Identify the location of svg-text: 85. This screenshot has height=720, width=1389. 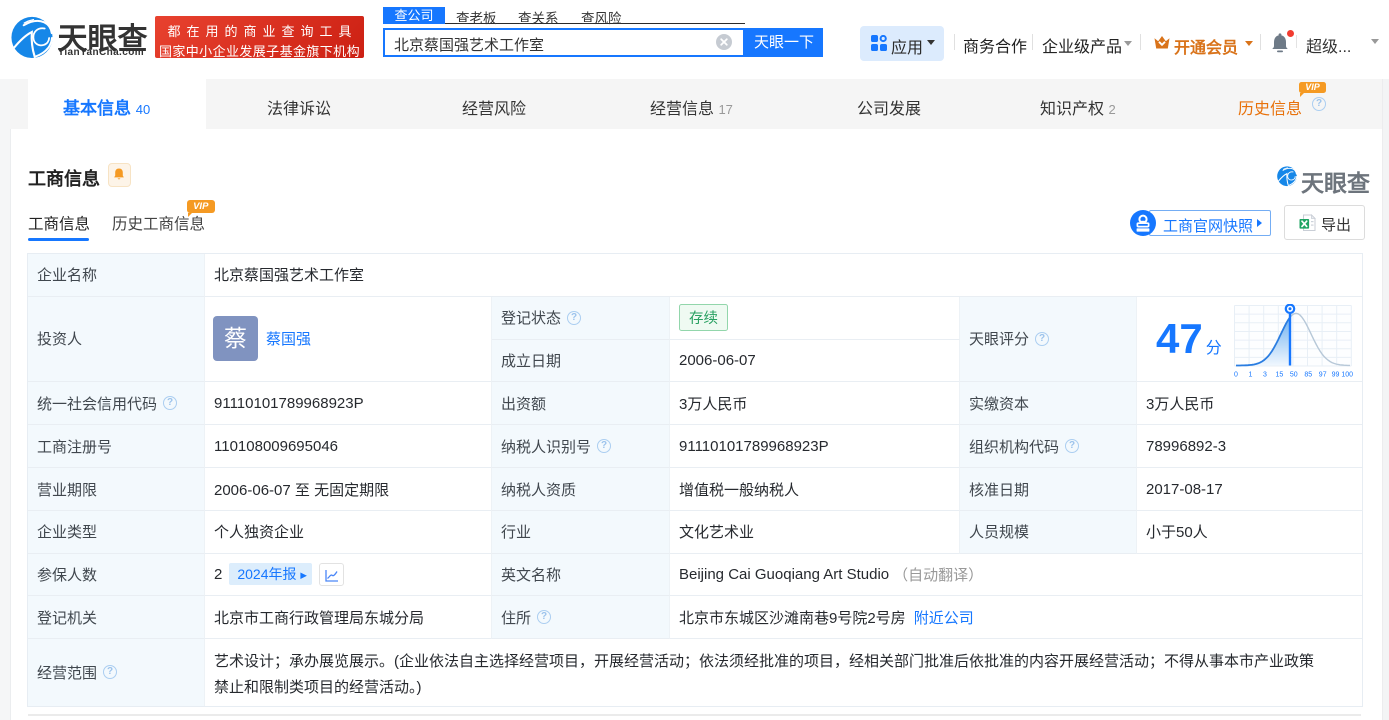
(1308, 375).